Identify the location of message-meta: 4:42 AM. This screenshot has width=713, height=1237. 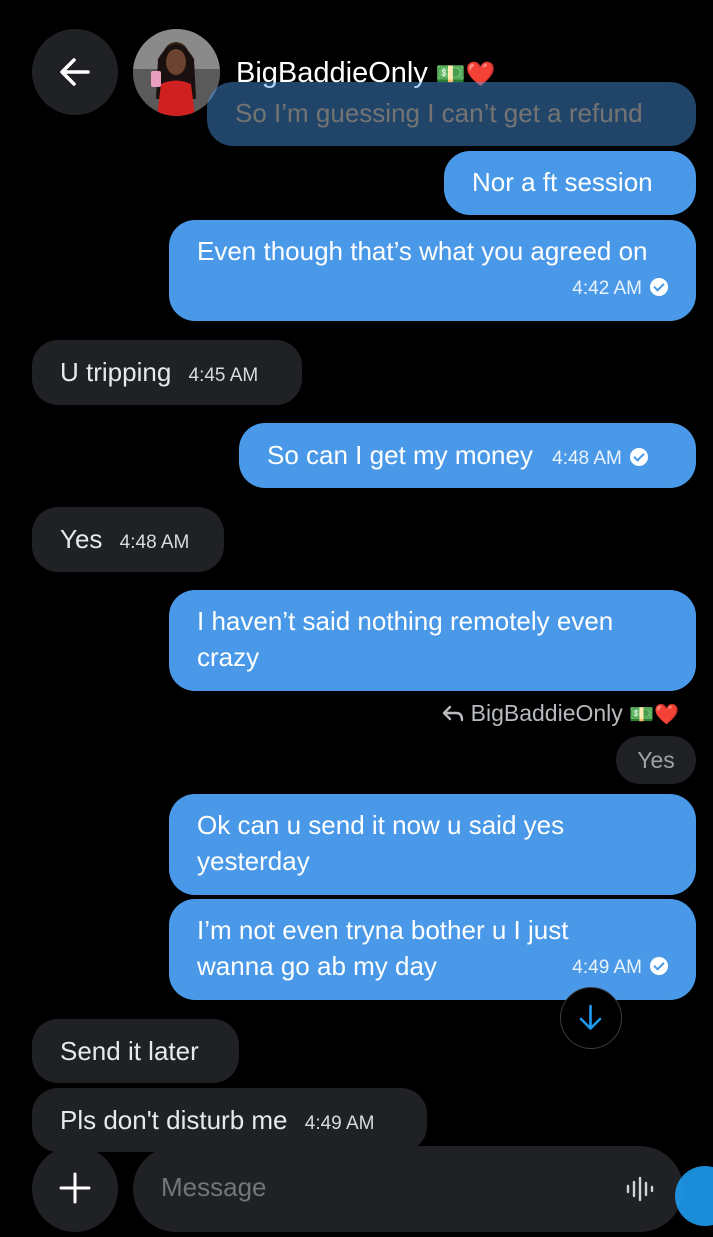
(620, 287).